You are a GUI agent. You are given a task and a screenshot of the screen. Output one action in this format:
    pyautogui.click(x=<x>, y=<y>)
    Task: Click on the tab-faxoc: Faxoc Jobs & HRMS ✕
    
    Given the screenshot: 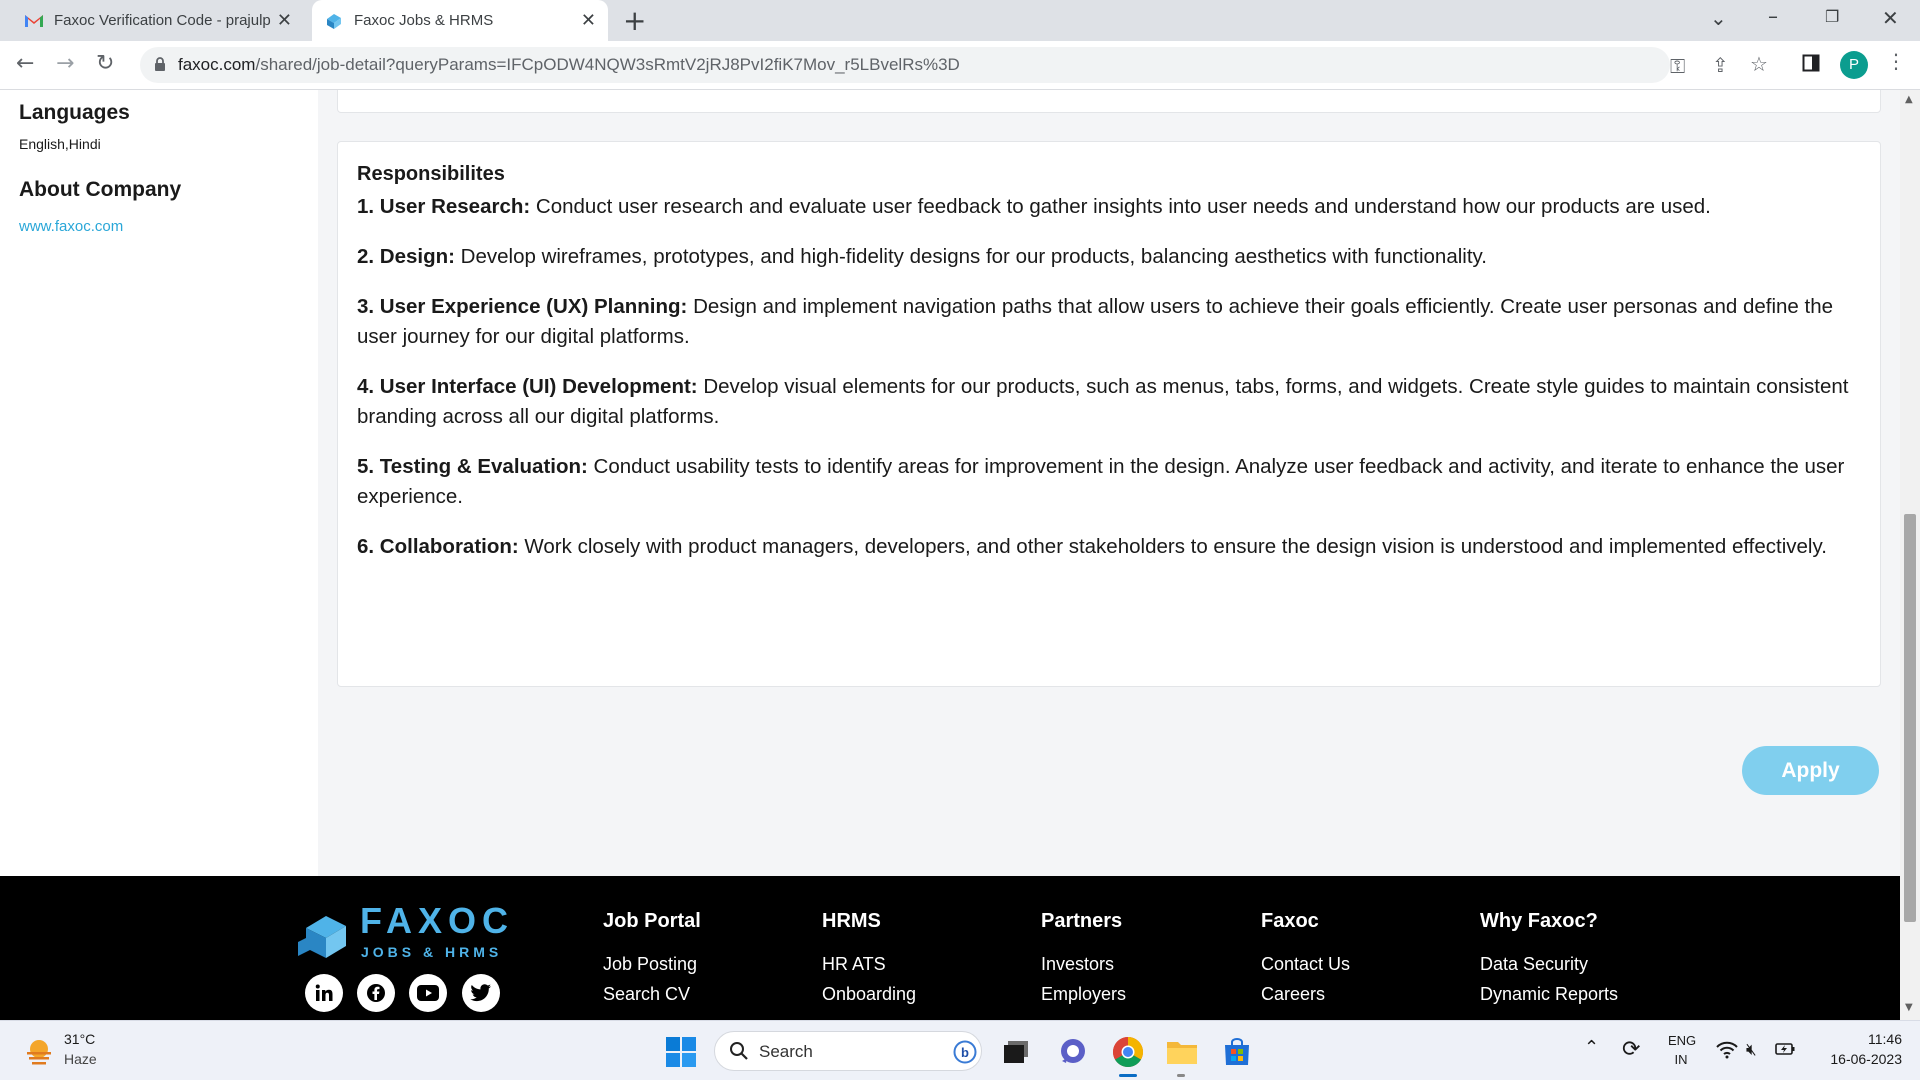 What is the action you would take?
    pyautogui.click(x=460, y=20)
    